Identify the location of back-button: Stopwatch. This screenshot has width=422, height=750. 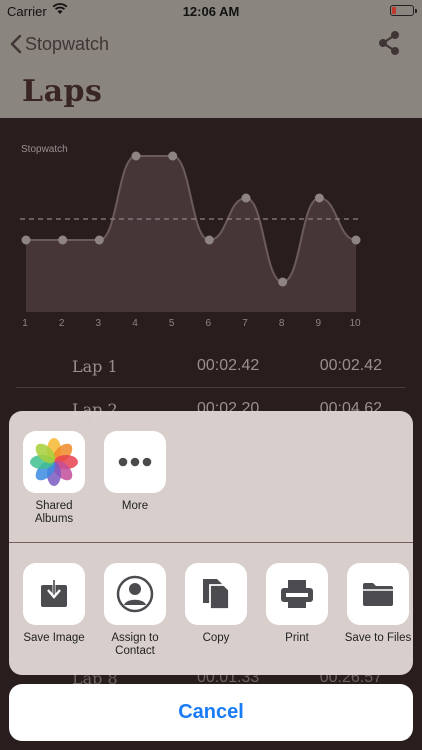
(59, 44).